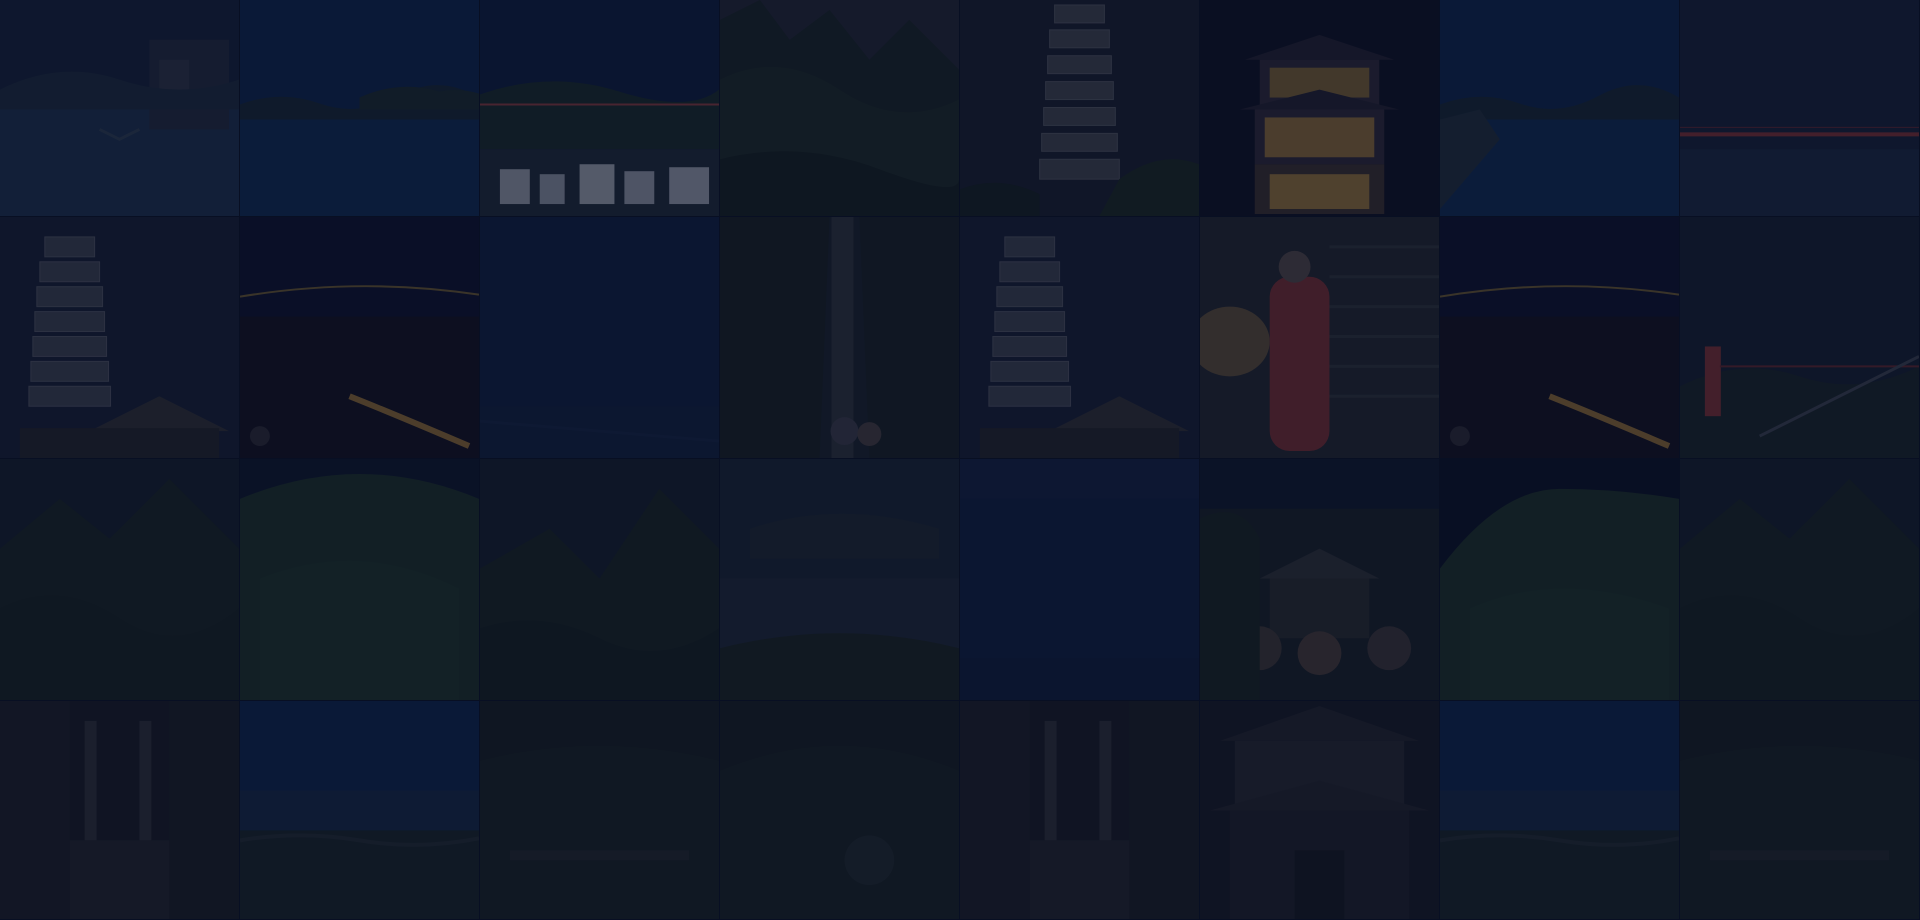  I want to click on bridge-tower-photo, so click(1799, 337).